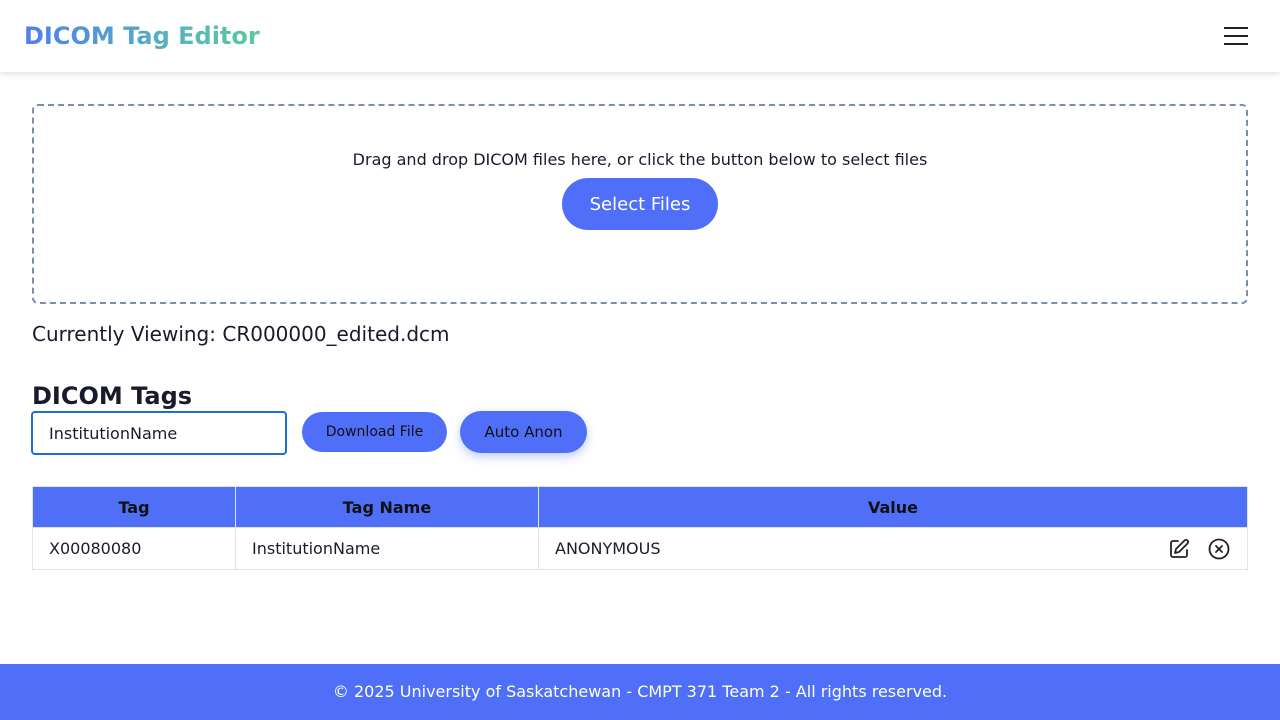 The image size is (1280, 720). What do you see at coordinates (241, 334) in the screenshot?
I see `current-file-label: Currently Viewing: CR000000_edited.dcm` at bounding box center [241, 334].